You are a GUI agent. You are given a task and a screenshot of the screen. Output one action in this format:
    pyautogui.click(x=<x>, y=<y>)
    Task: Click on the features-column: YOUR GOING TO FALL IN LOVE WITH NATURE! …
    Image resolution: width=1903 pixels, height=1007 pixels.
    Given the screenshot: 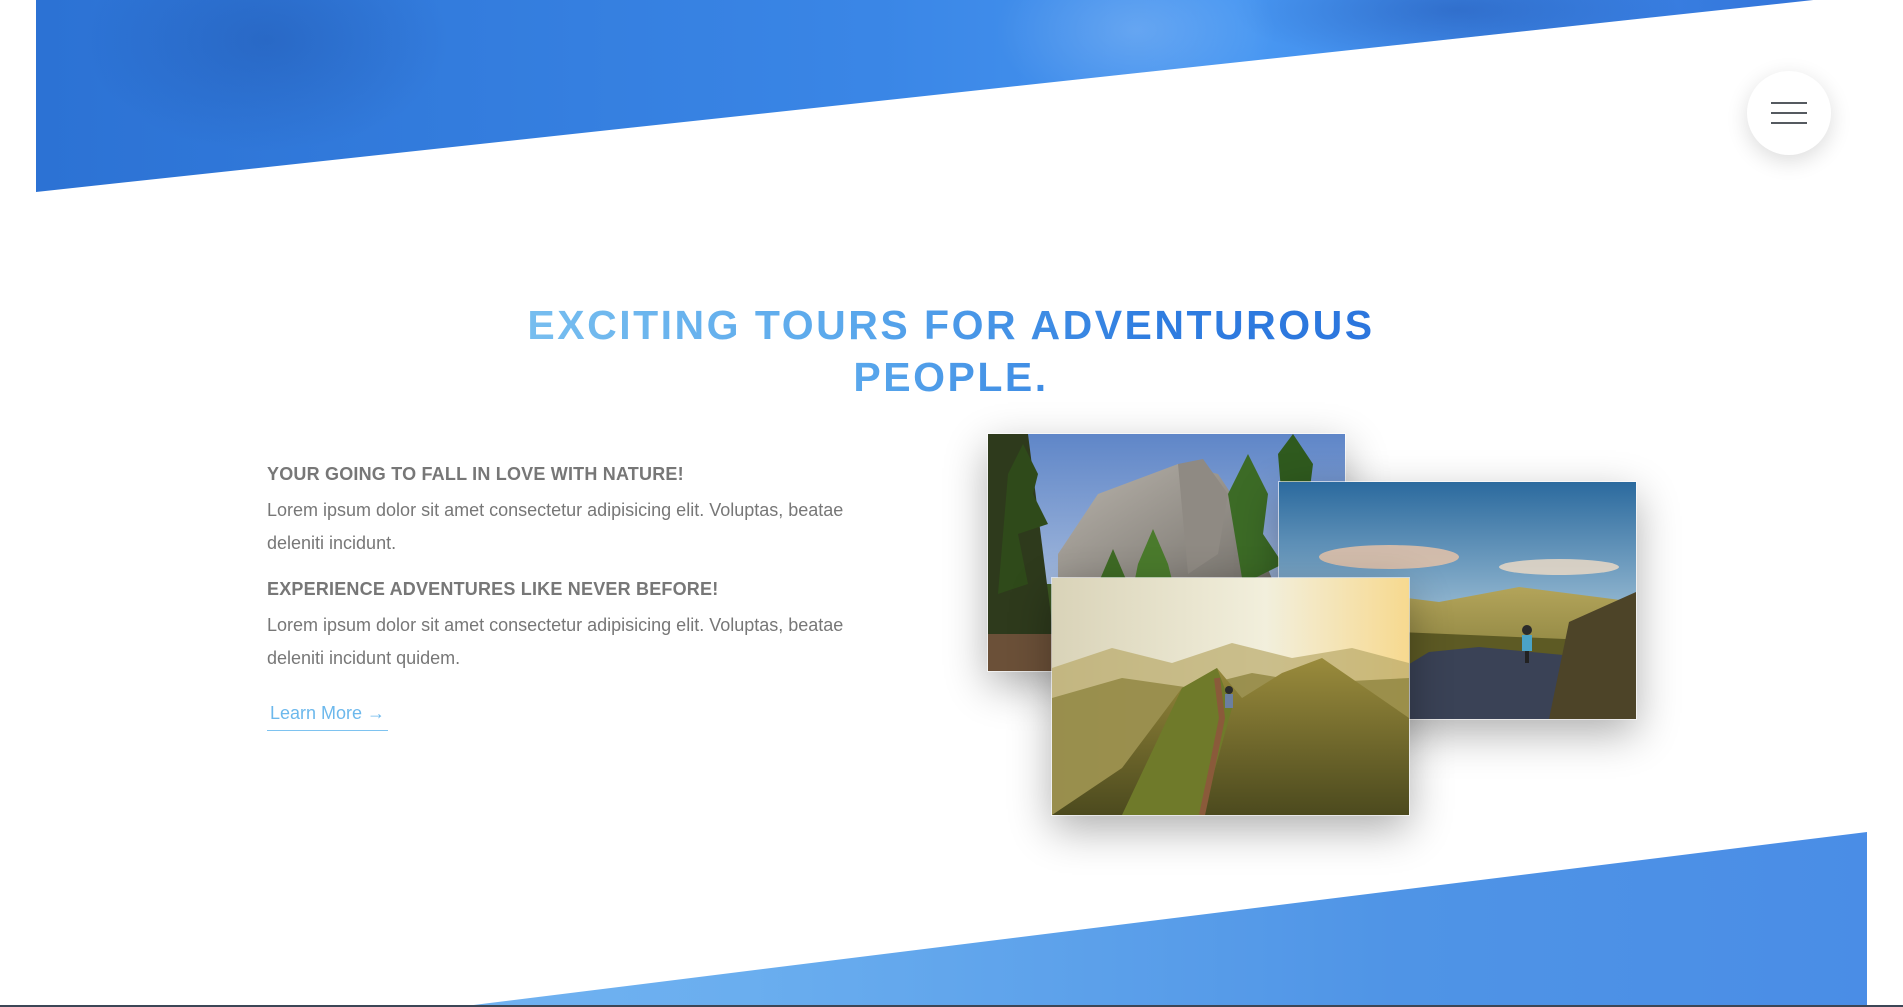 What is the action you would take?
    pyautogui.click(x=587, y=595)
    